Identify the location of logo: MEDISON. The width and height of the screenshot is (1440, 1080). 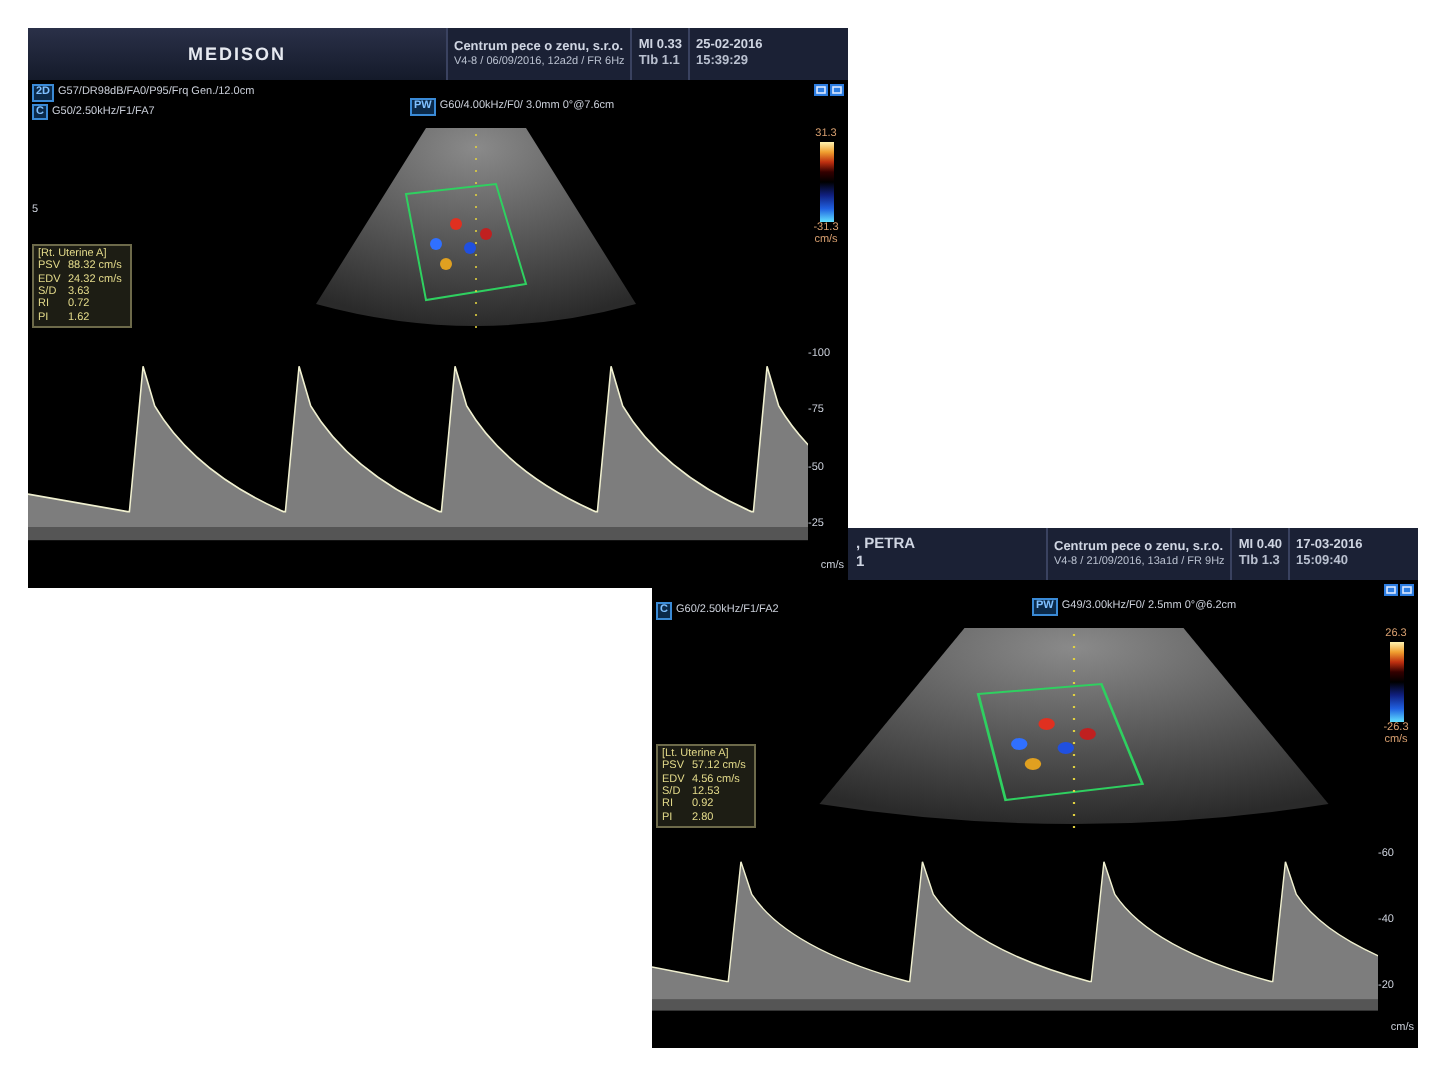
(236, 54).